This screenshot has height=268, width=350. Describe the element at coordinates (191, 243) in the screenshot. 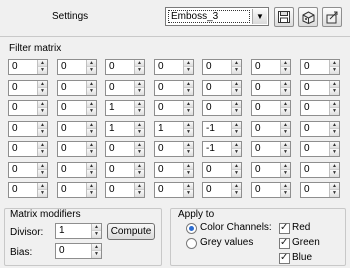

I see `grey-values-radio` at that location.